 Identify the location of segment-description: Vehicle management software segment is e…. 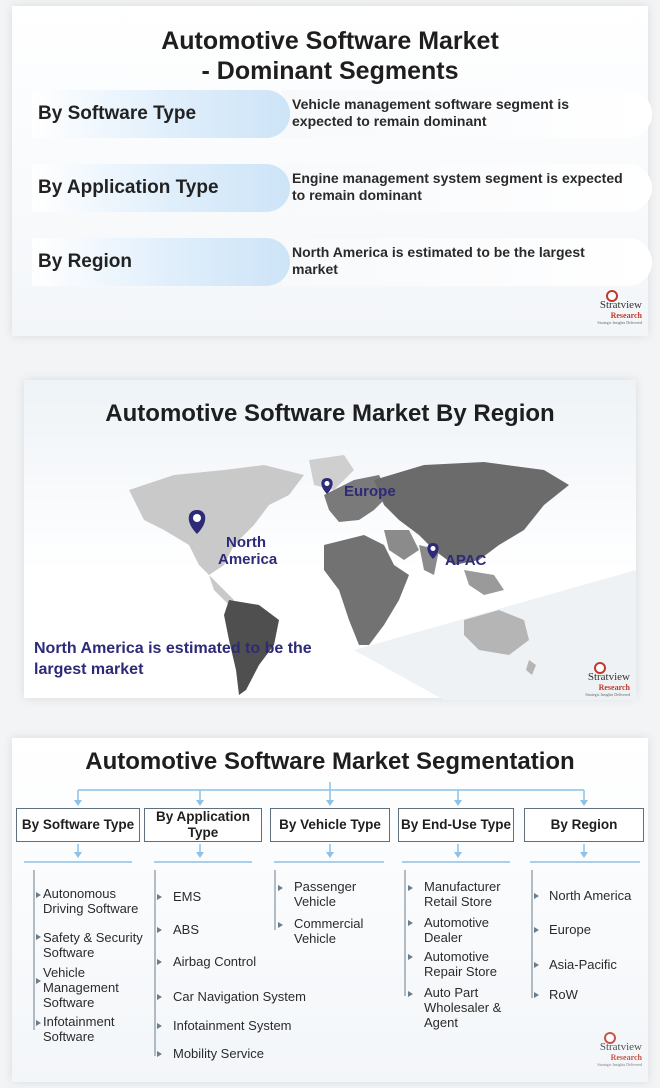
(430, 112).